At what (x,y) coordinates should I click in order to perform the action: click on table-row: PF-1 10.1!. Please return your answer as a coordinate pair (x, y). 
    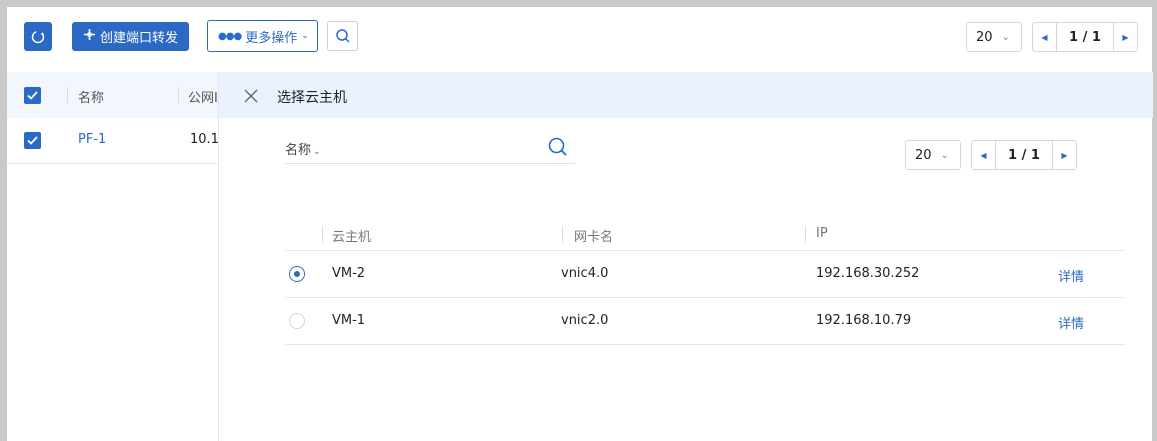
    Looking at the image, I should click on (112, 141).